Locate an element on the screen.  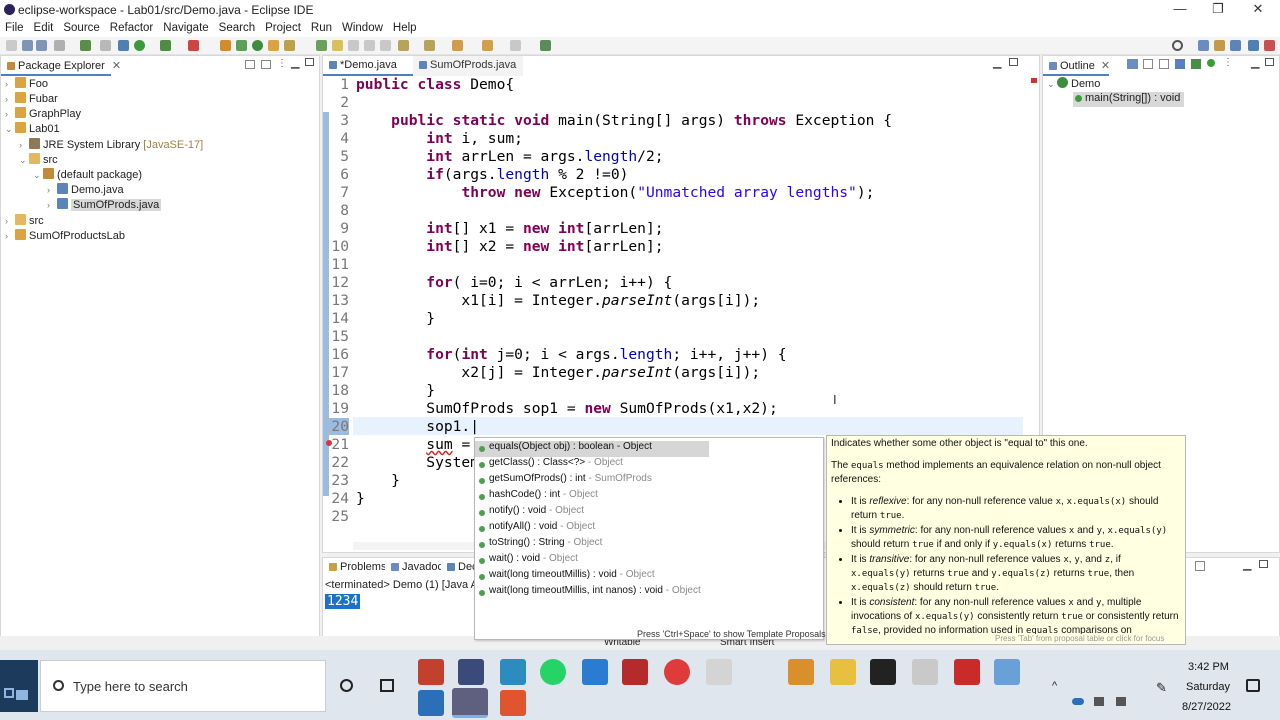
proposal-item: getSumOfProds() : int - SumOfProds is located at coordinates (649, 481).